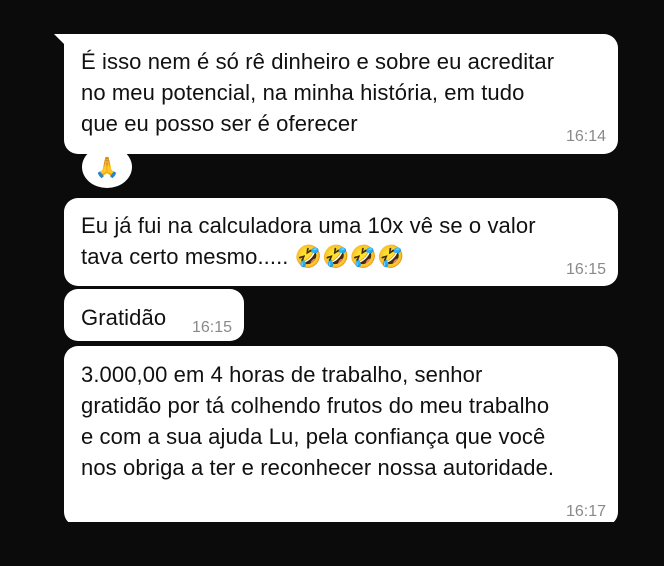  I want to click on message-bubble: Gratidão 16:15, so click(154, 315).